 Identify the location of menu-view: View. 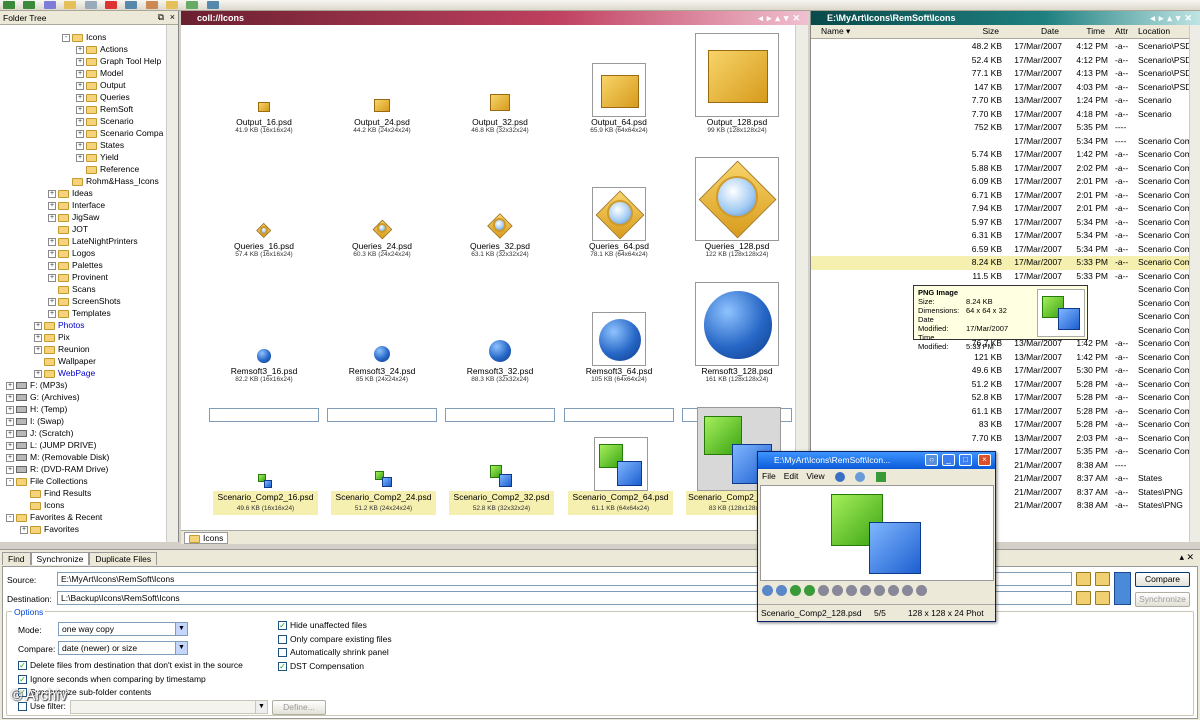
(815, 476).